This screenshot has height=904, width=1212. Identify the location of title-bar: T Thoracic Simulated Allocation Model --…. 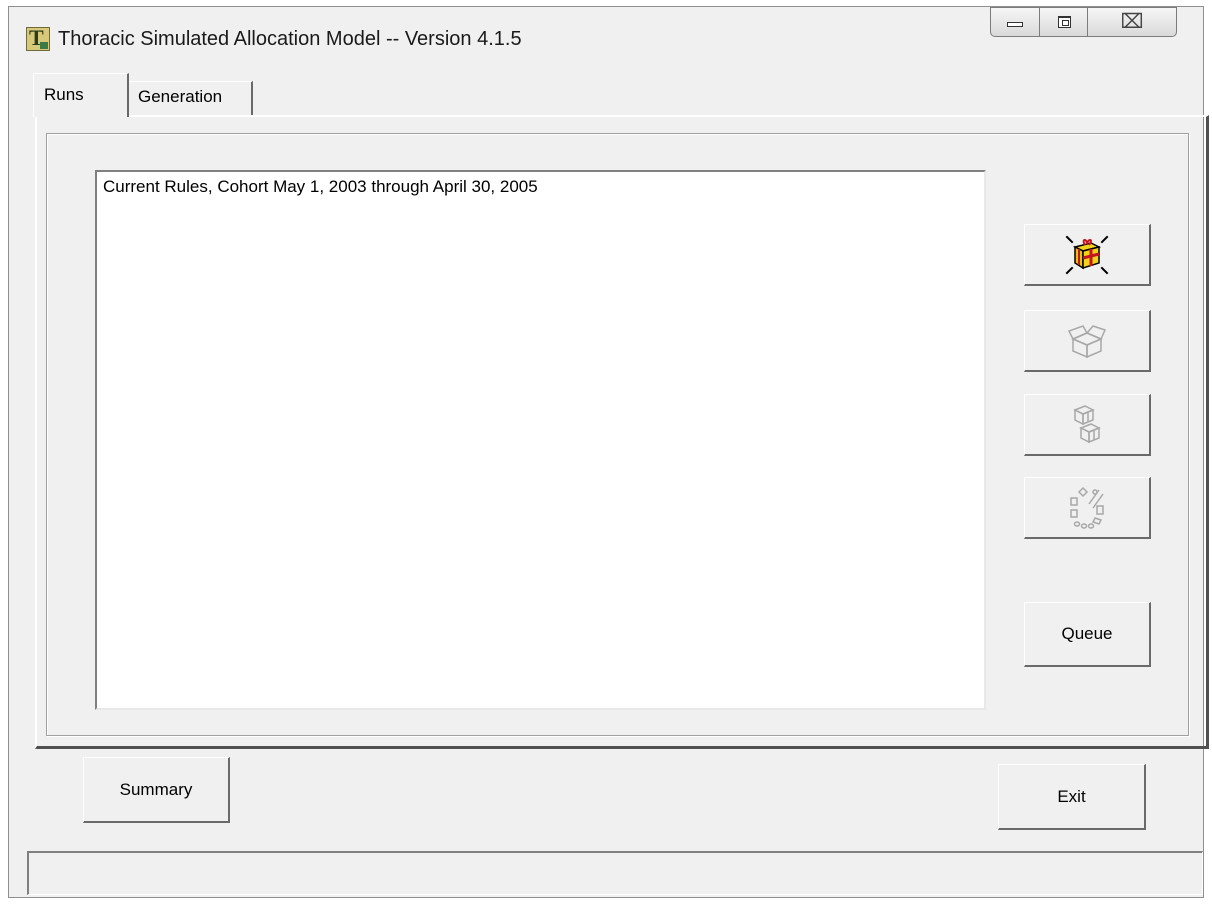
(606, 38).